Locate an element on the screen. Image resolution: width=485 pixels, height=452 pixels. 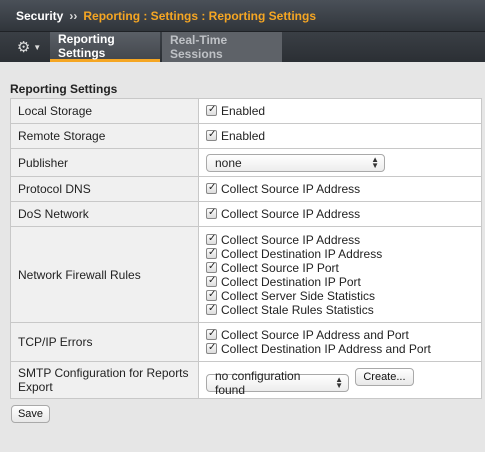
row-remote-storage: Remote Storage Enabled is located at coordinates (246, 136).